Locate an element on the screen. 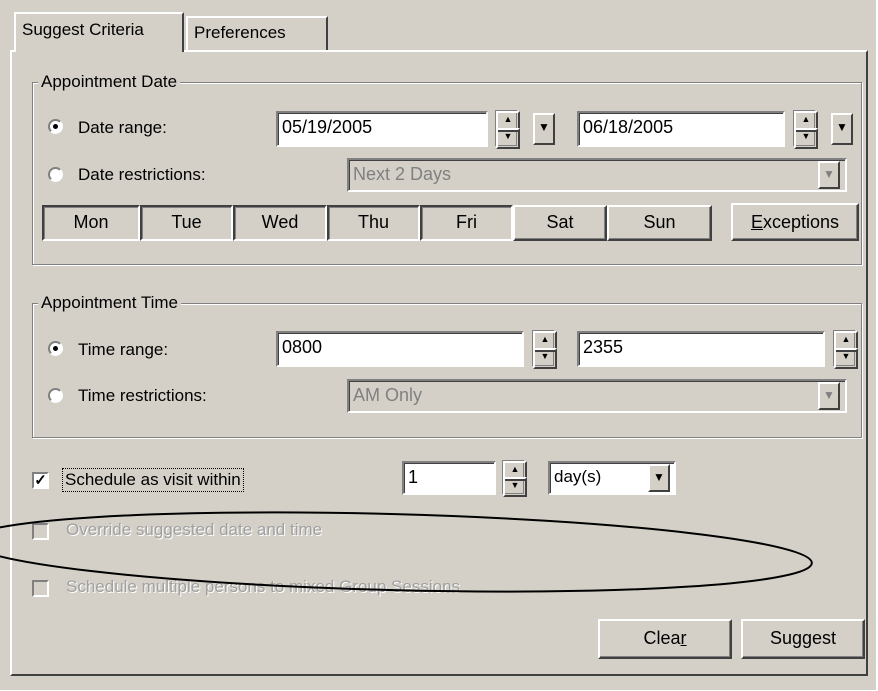 The width and height of the screenshot is (878, 691). end-date-calendar-button: ▼ is located at coordinates (842, 129).